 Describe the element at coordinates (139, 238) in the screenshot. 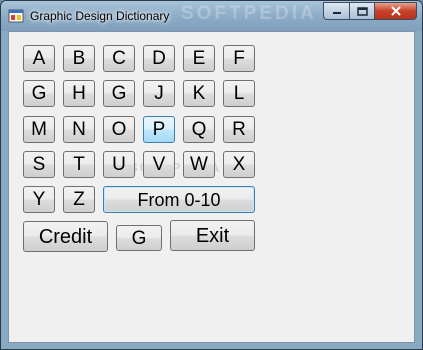

I see `g-button: G` at that location.